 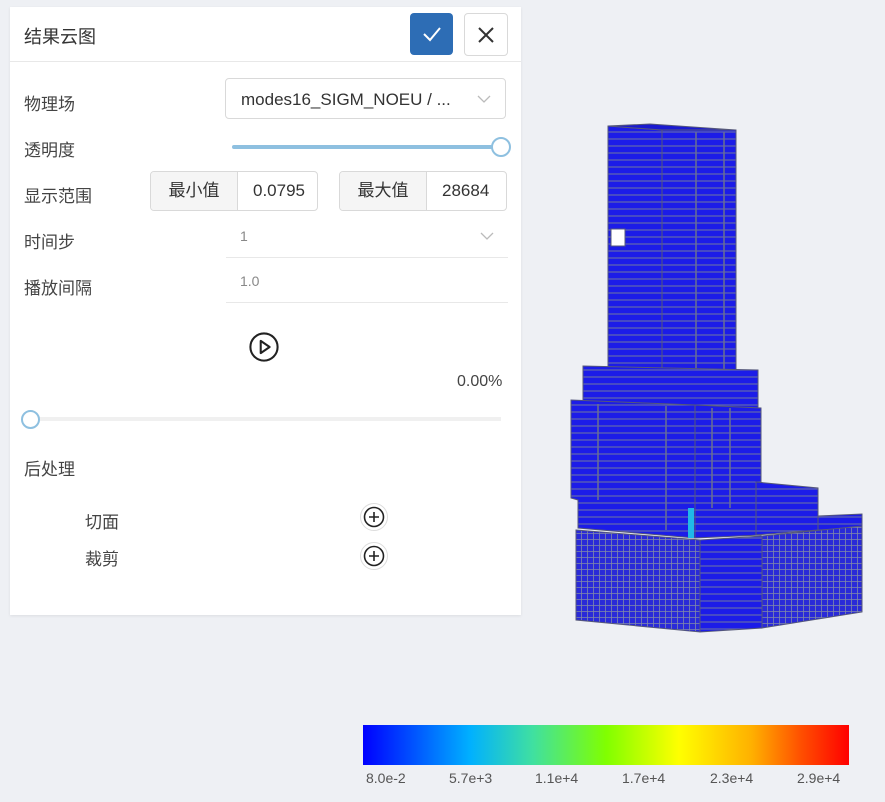 What do you see at coordinates (819, 778) in the screenshot?
I see `legend-tick: 2.9e+4` at bounding box center [819, 778].